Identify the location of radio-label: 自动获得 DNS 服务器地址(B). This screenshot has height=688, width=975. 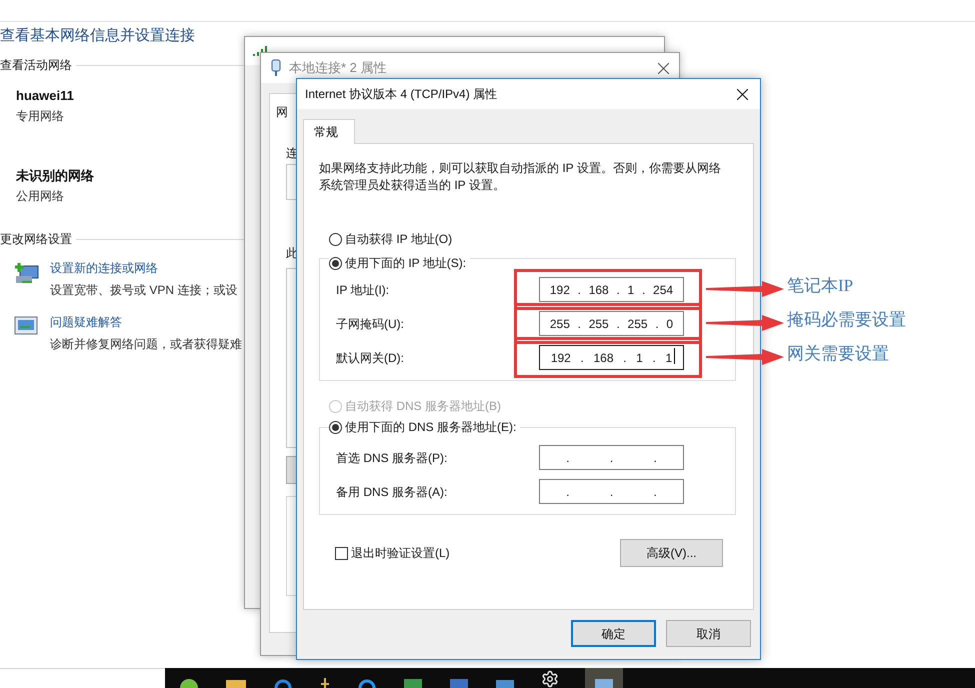
(423, 406).